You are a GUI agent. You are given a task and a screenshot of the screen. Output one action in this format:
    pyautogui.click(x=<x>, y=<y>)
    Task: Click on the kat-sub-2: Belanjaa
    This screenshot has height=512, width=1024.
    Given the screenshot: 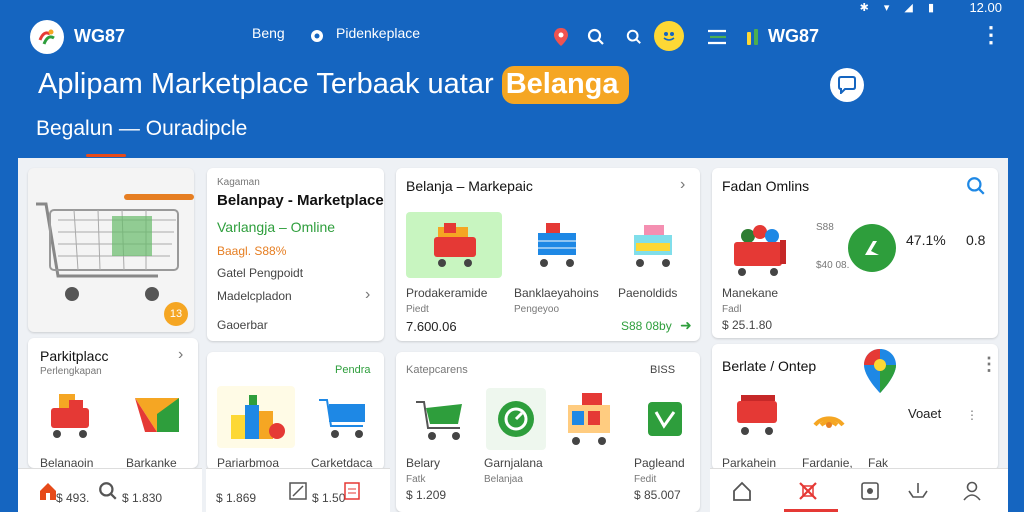 What is the action you would take?
    pyautogui.click(x=503, y=479)
    